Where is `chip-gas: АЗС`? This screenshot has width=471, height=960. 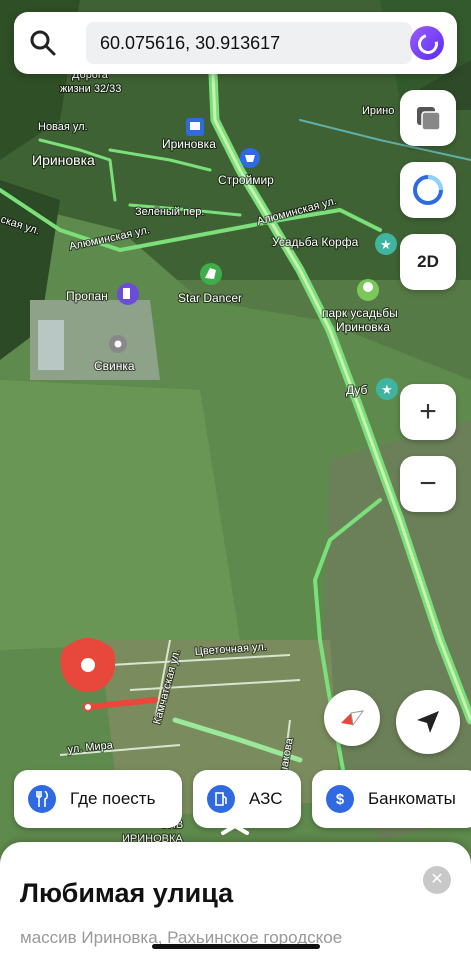 chip-gas: АЗС is located at coordinates (247, 799).